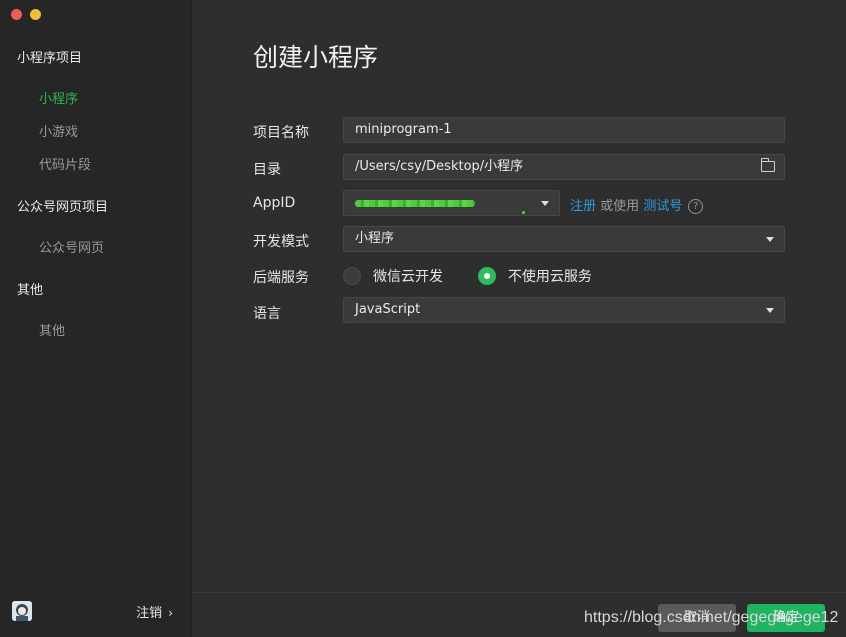 The height and width of the screenshot is (637, 846). Describe the element at coordinates (375, 238) in the screenshot. I see `dev-mode-value: 小程序` at that location.